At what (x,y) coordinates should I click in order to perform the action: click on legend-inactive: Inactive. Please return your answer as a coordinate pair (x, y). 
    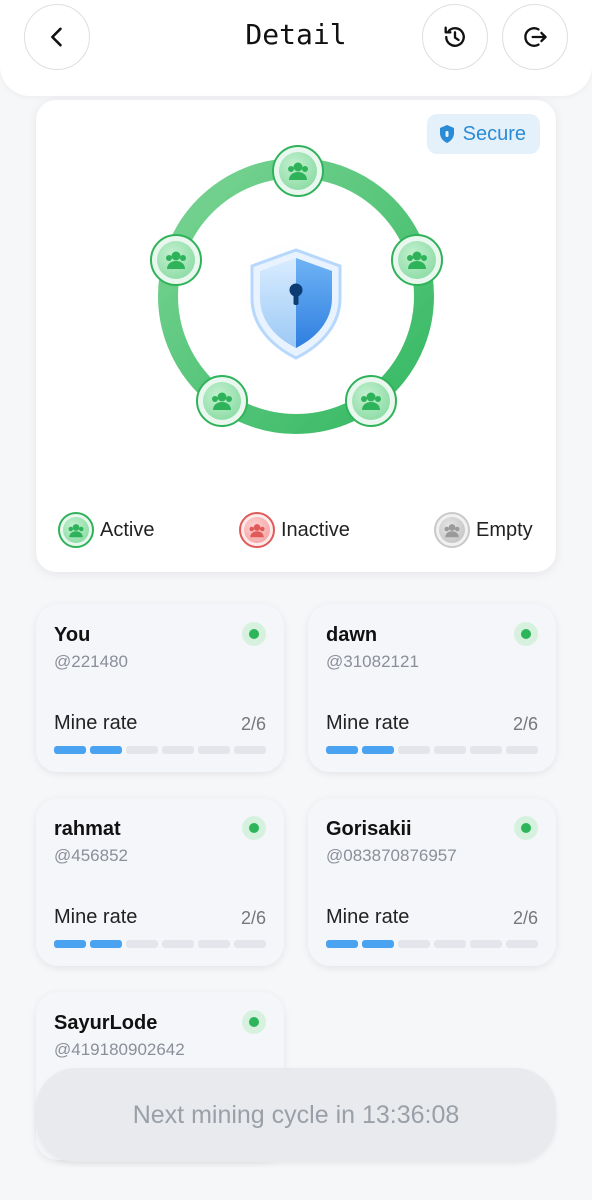
    Looking at the image, I should click on (294, 530).